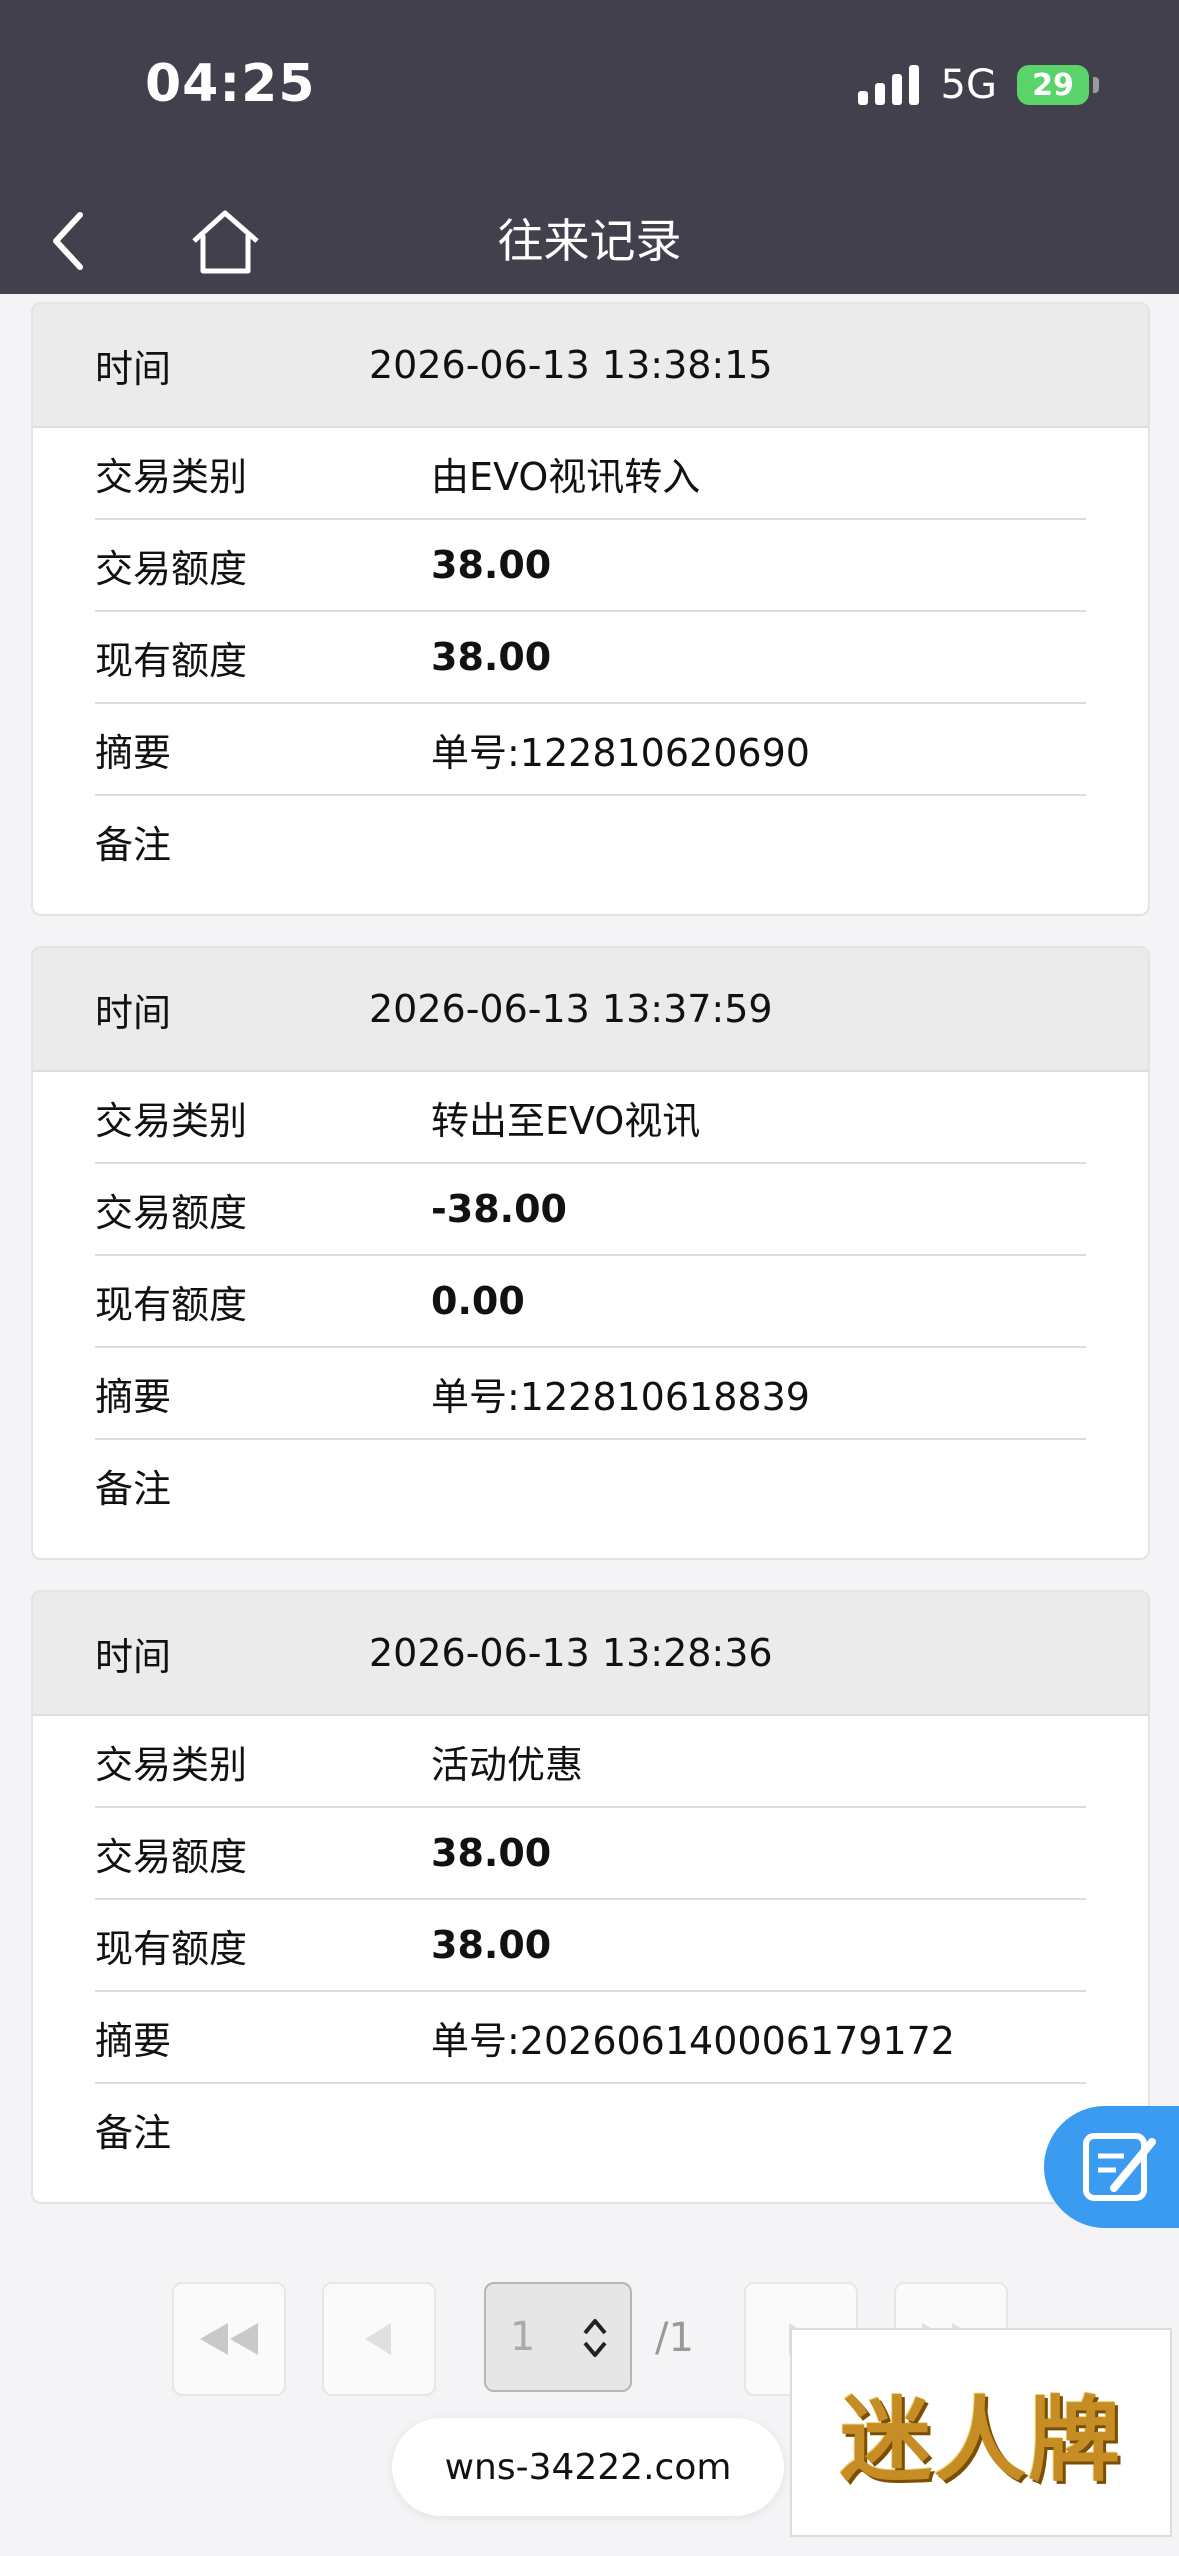 Image resolution: width=1179 pixels, height=2556 pixels. I want to click on balance-value: 0.00, so click(478, 1301).